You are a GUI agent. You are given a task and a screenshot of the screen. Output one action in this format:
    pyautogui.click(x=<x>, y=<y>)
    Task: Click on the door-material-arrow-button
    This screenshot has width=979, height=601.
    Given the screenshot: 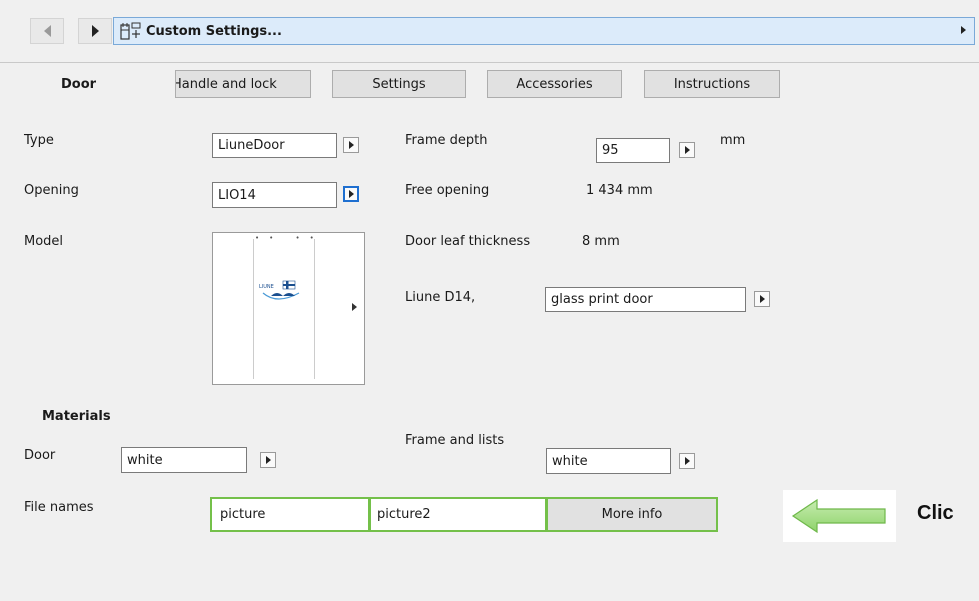 What is the action you would take?
    pyautogui.click(x=268, y=460)
    